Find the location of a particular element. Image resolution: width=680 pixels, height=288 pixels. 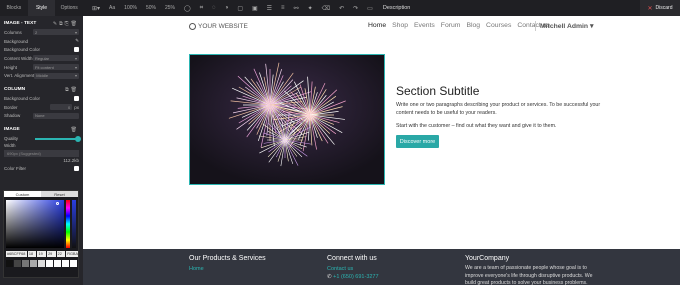

discard-button: ✕ Discard is located at coordinates (660, 8).